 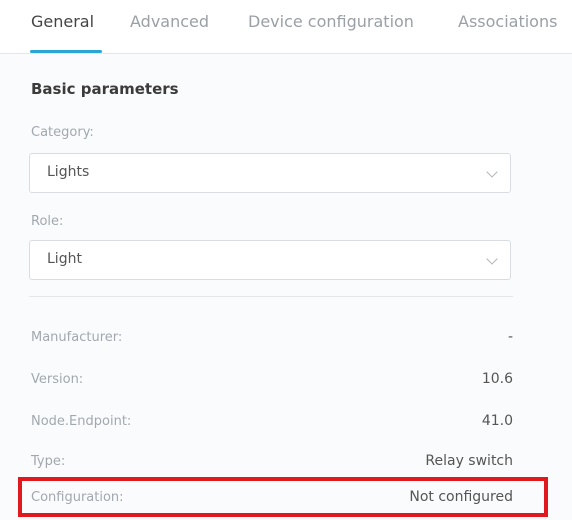 I want to click on category-label: Category:, so click(x=62, y=132).